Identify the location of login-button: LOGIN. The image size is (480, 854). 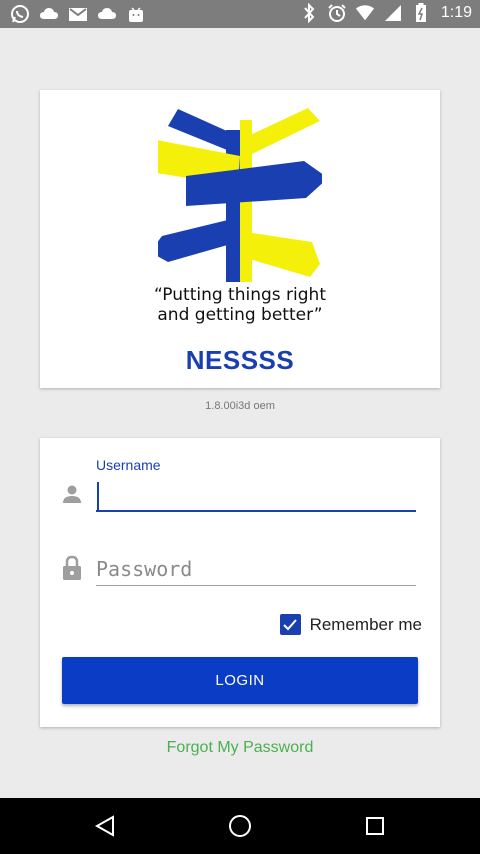
(240, 680).